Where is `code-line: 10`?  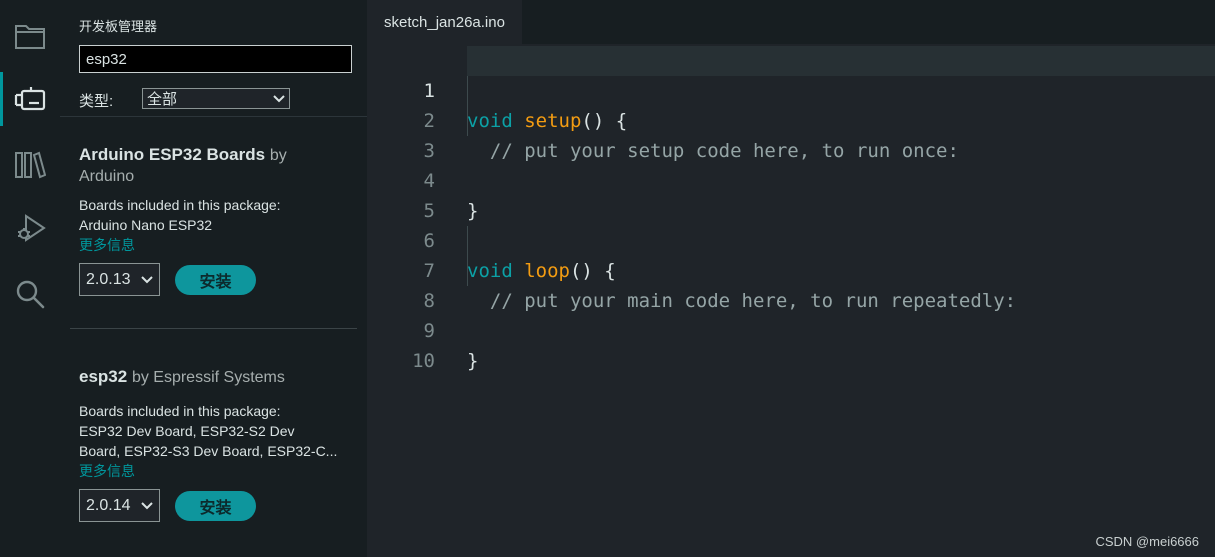
code-line: 10 is located at coordinates (791, 344).